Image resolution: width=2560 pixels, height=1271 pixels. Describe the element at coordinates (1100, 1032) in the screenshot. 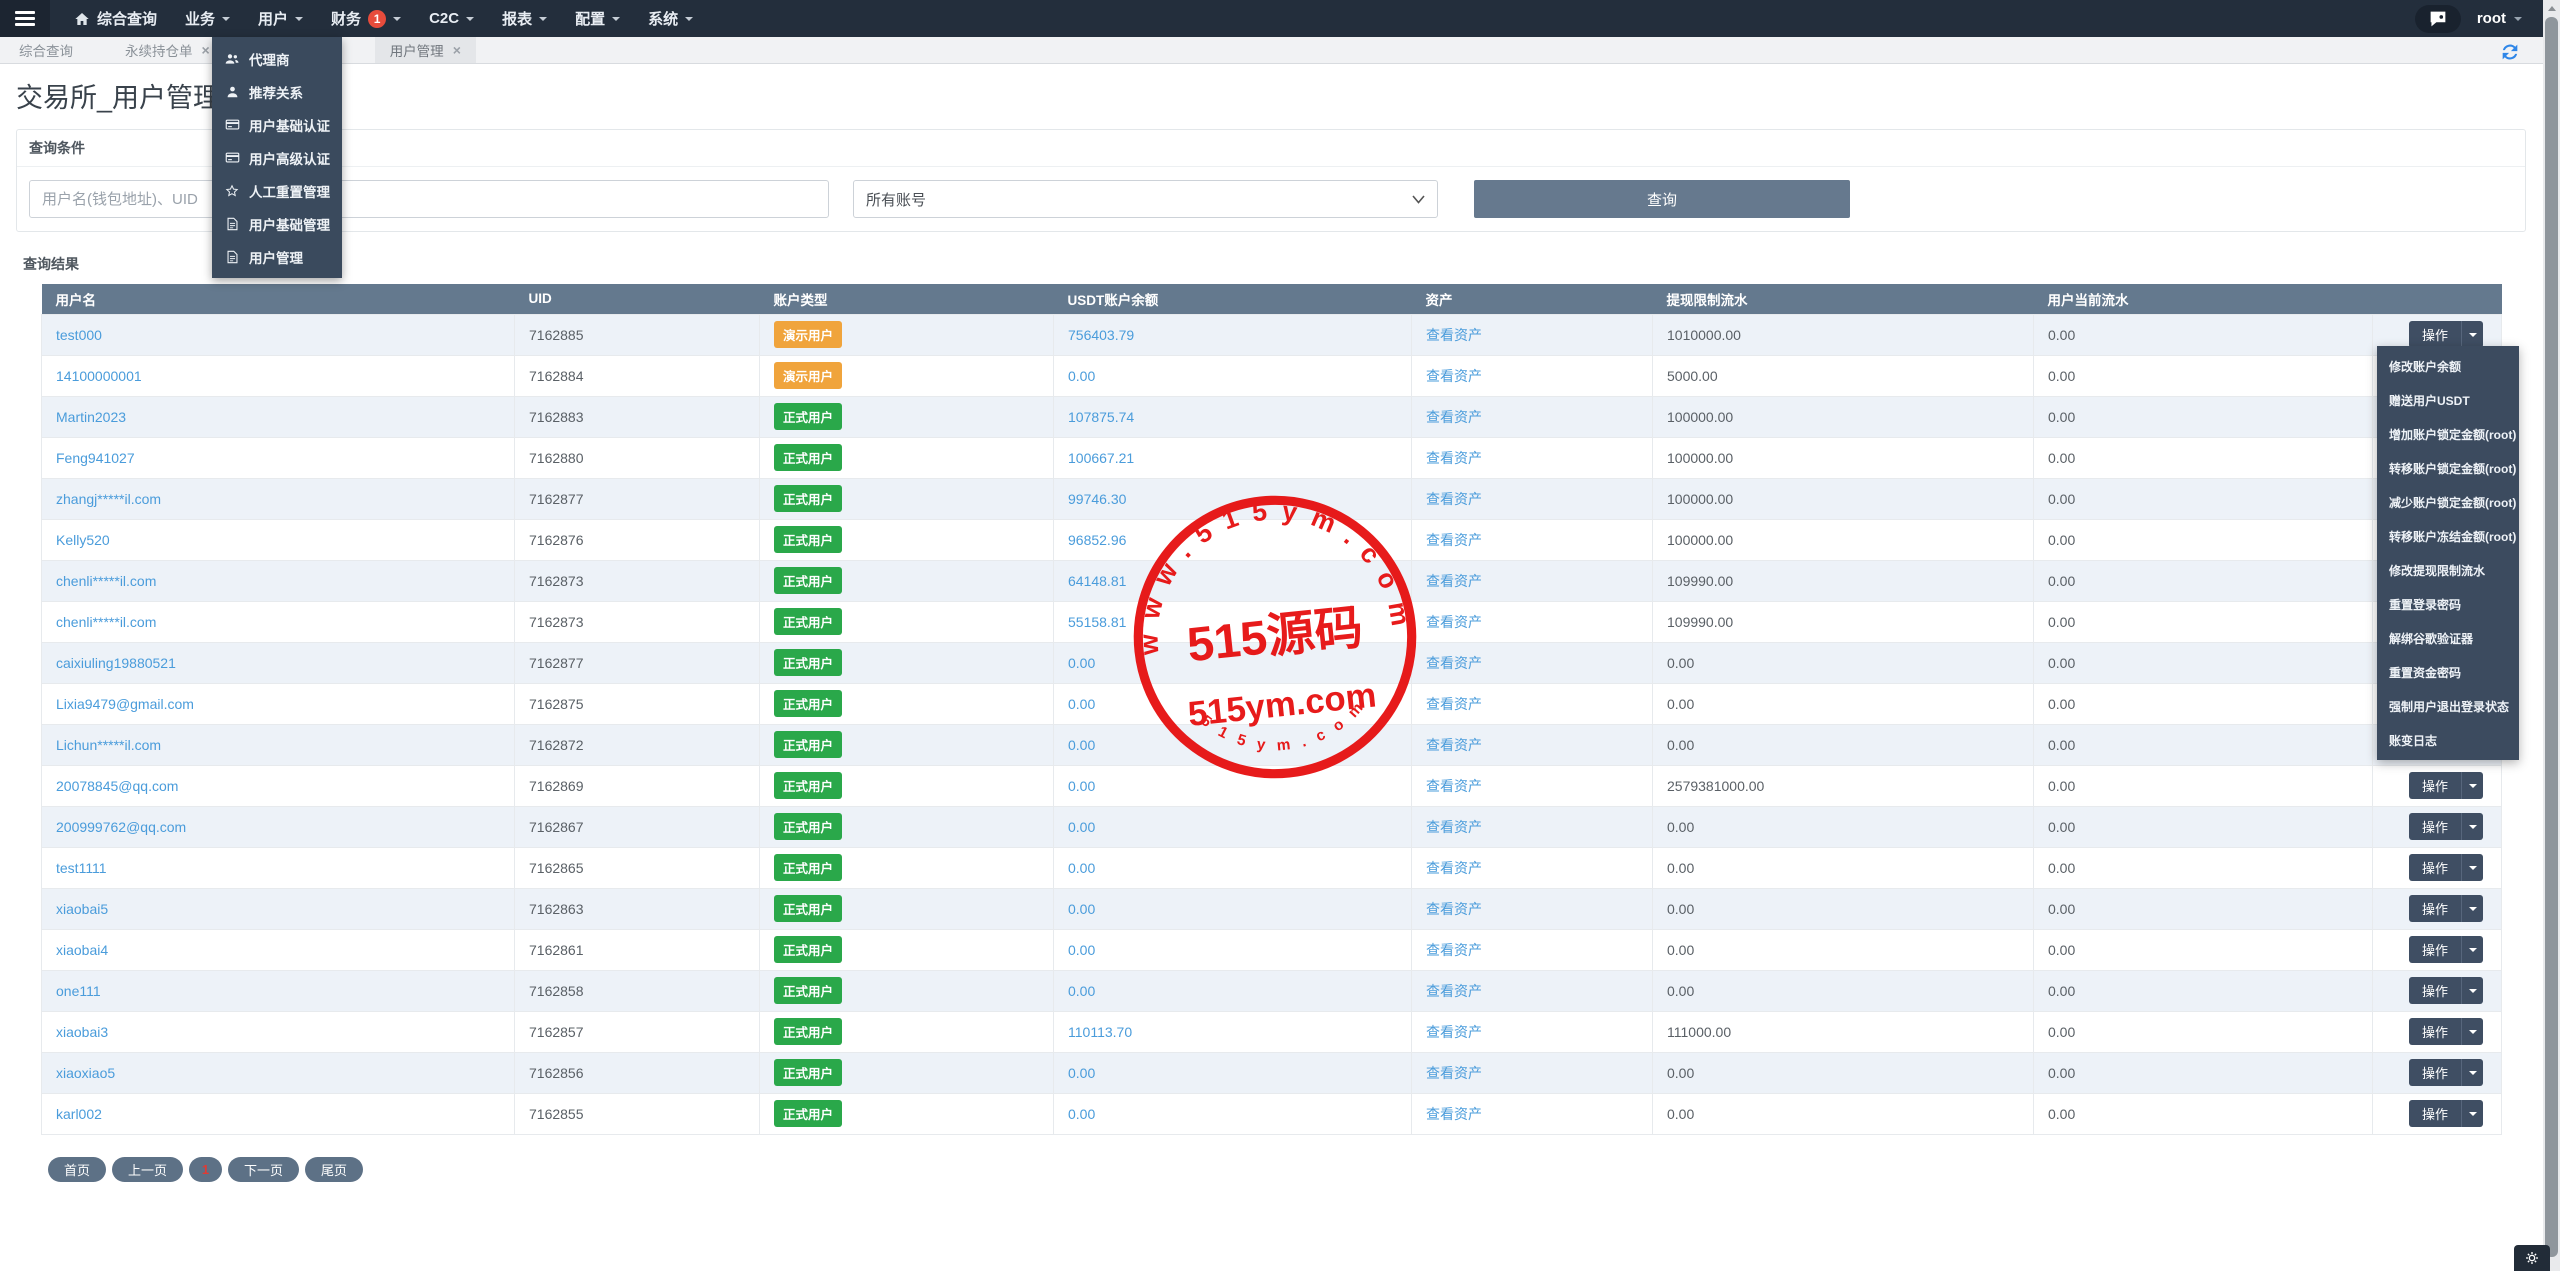

I see `usdt-balance-link: 110113.70` at that location.